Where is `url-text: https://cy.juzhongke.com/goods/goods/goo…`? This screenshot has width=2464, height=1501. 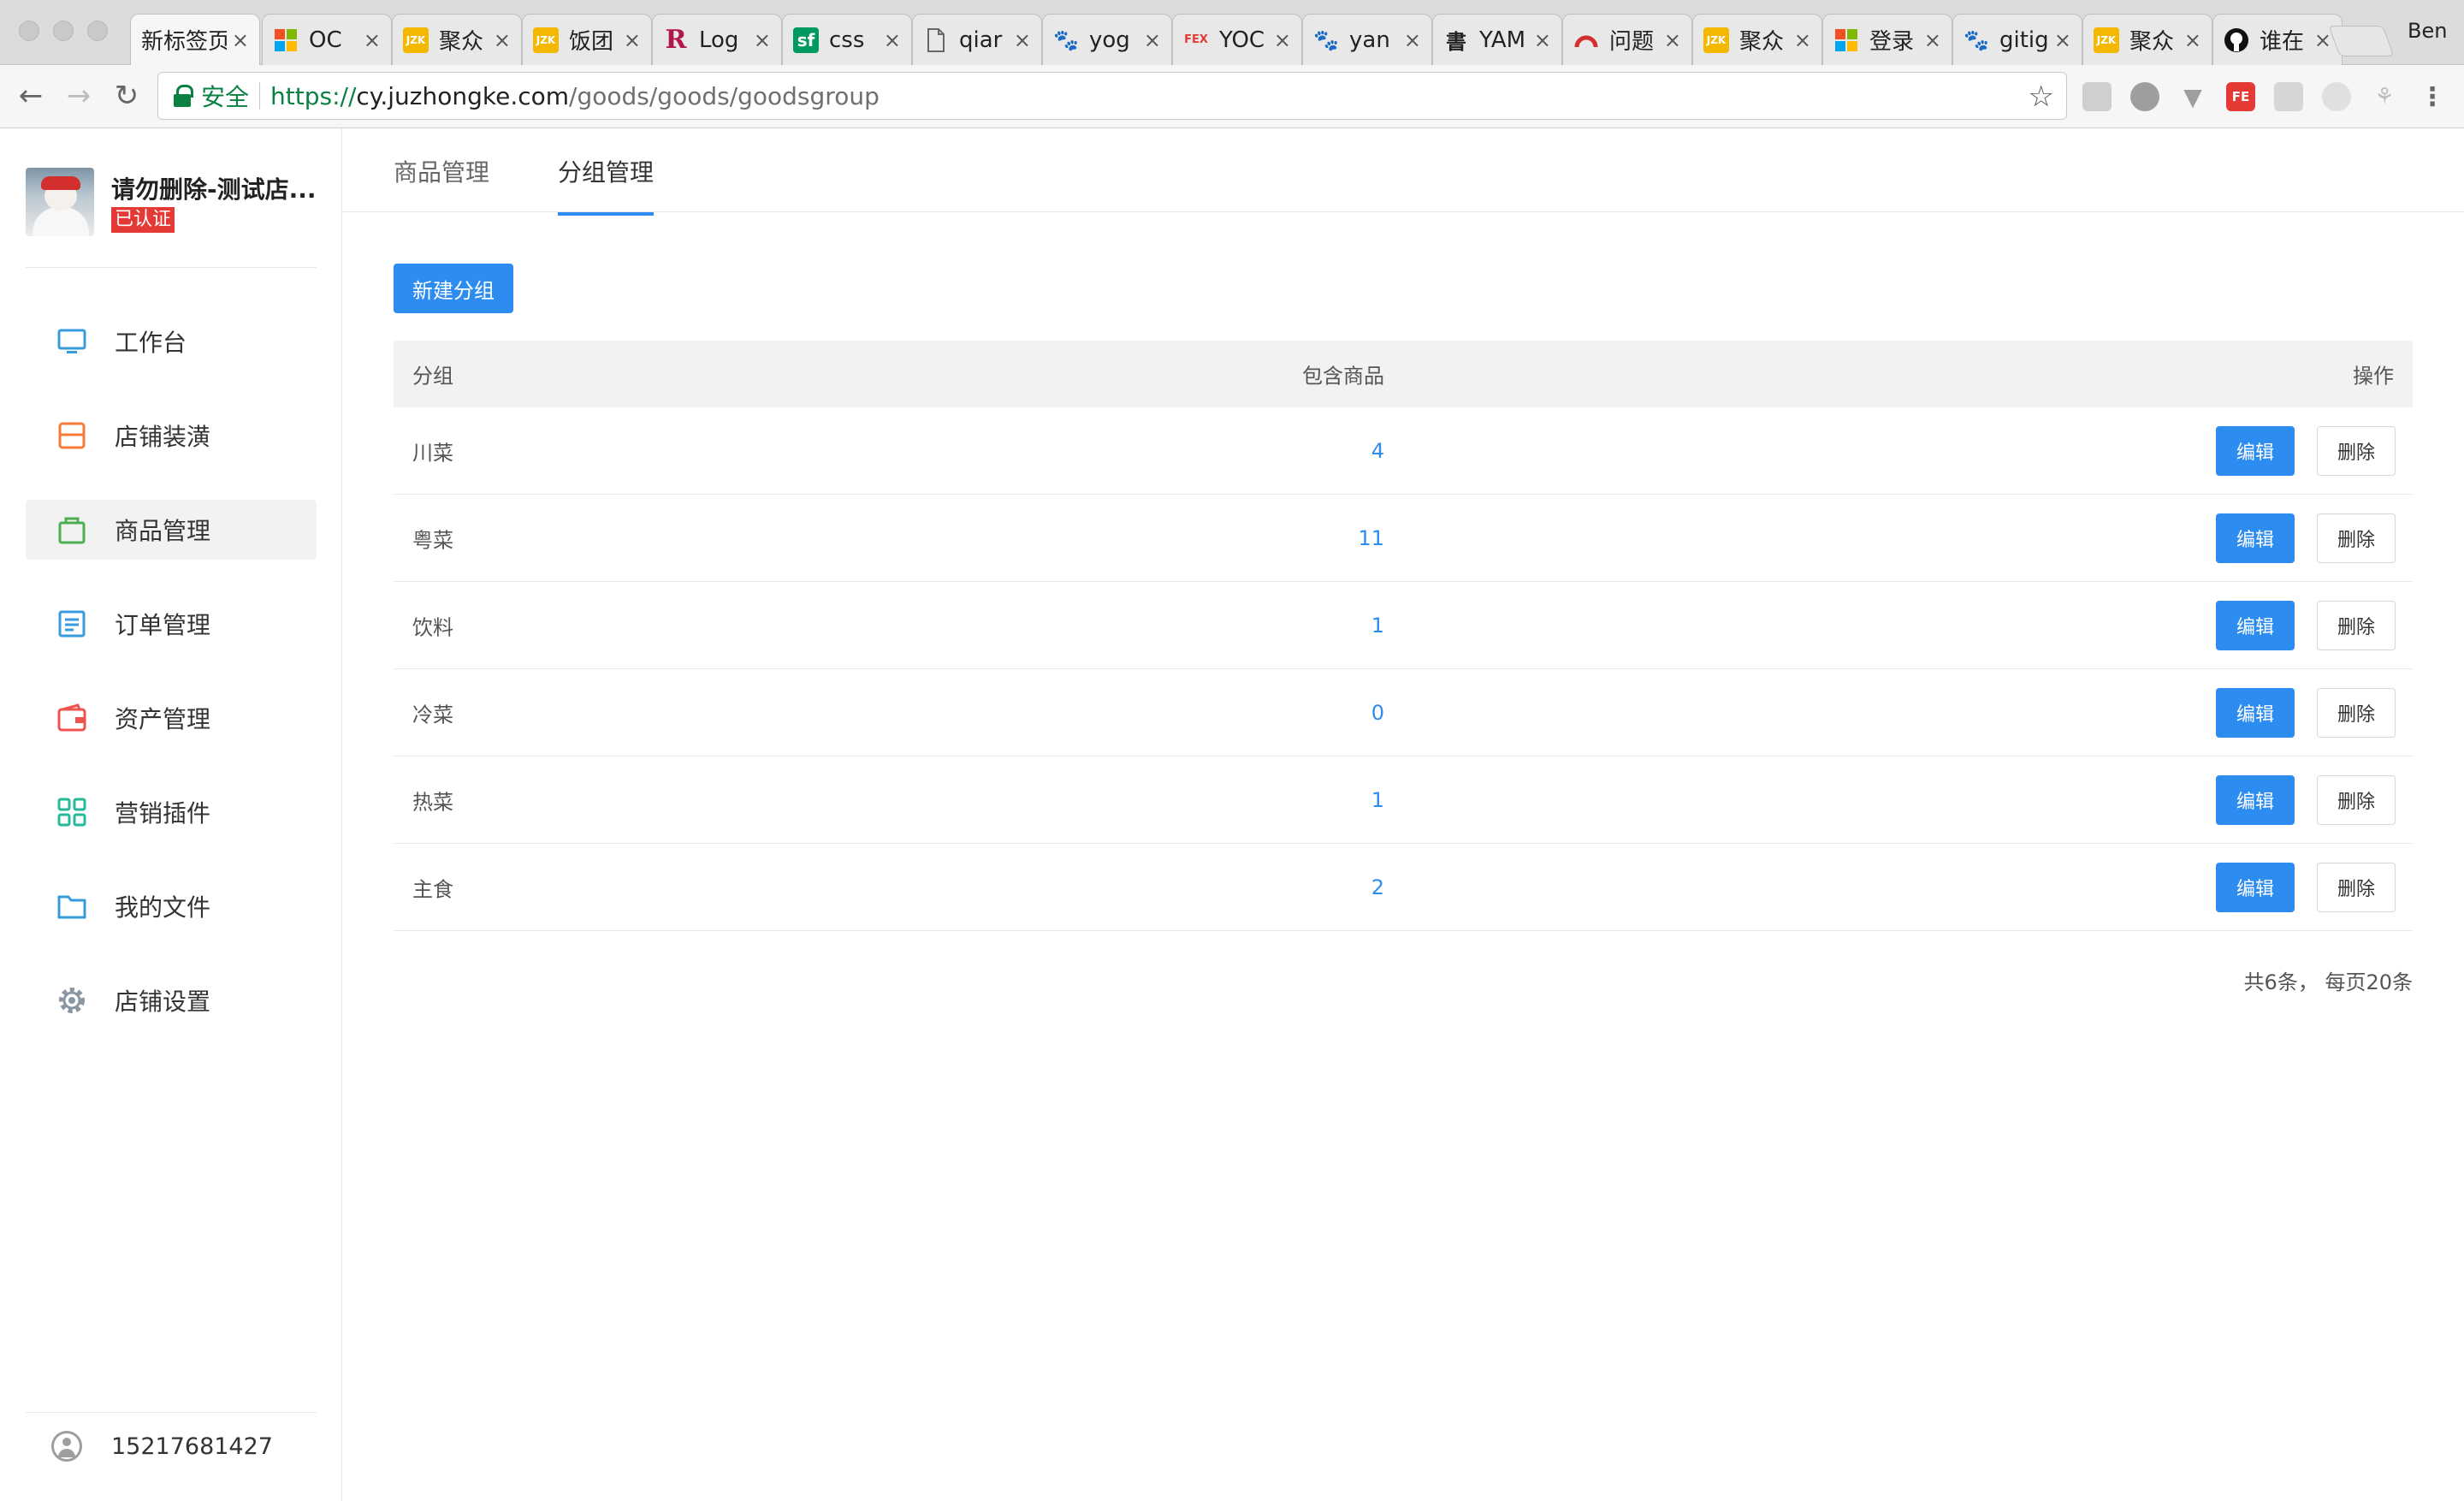
url-text: https://cy.juzhongke.com/goods/goods/goo… is located at coordinates (575, 96).